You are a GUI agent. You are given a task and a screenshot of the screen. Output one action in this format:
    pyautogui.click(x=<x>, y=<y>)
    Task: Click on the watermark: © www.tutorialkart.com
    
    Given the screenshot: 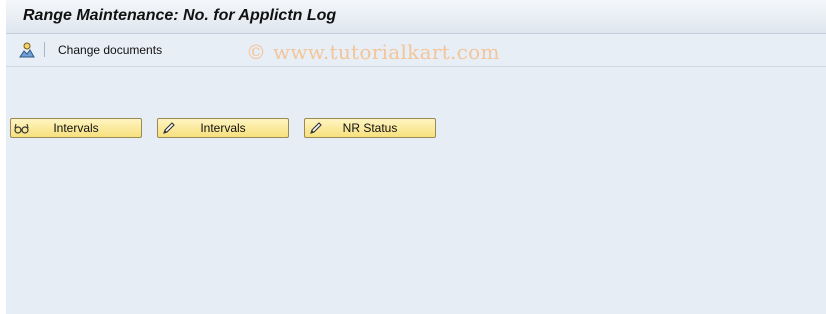 What is the action you would take?
    pyautogui.click(x=373, y=52)
    